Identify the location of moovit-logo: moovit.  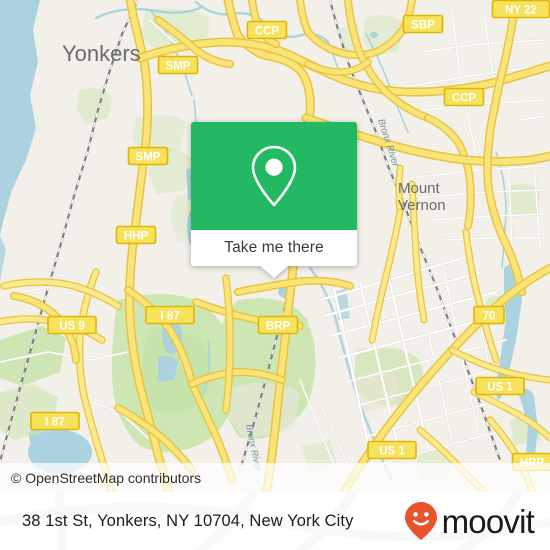
(469, 521).